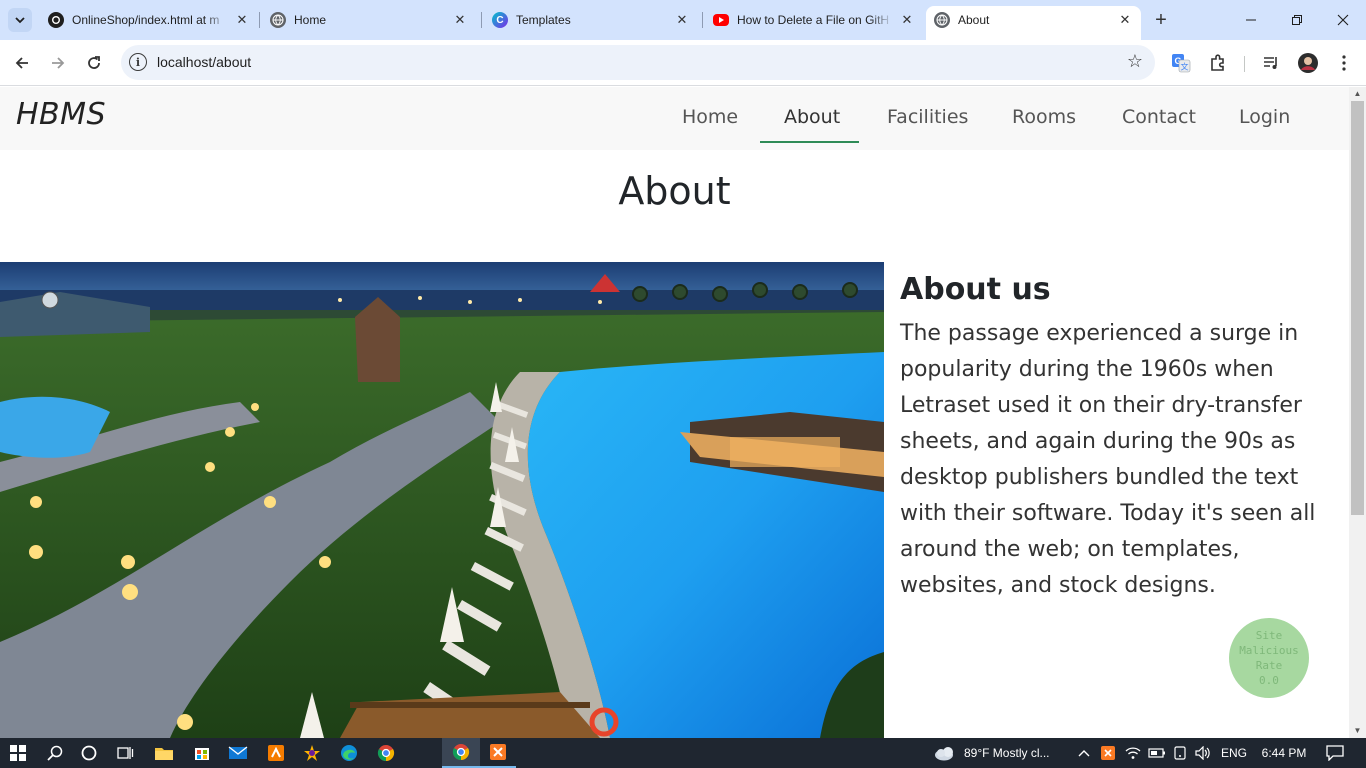 The width and height of the screenshot is (1366, 768). What do you see at coordinates (1264, 117) in the screenshot?
I see `nav-login: Login` at bounding box center [1264, 117].